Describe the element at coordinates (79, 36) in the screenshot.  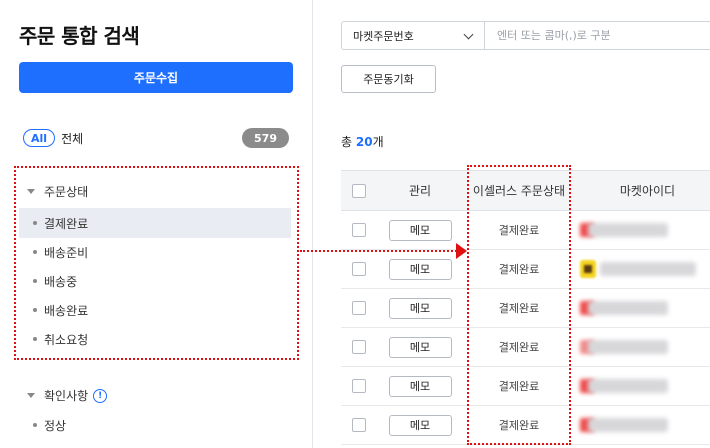
I see `page-title: 주문 통합 검색` at that location.